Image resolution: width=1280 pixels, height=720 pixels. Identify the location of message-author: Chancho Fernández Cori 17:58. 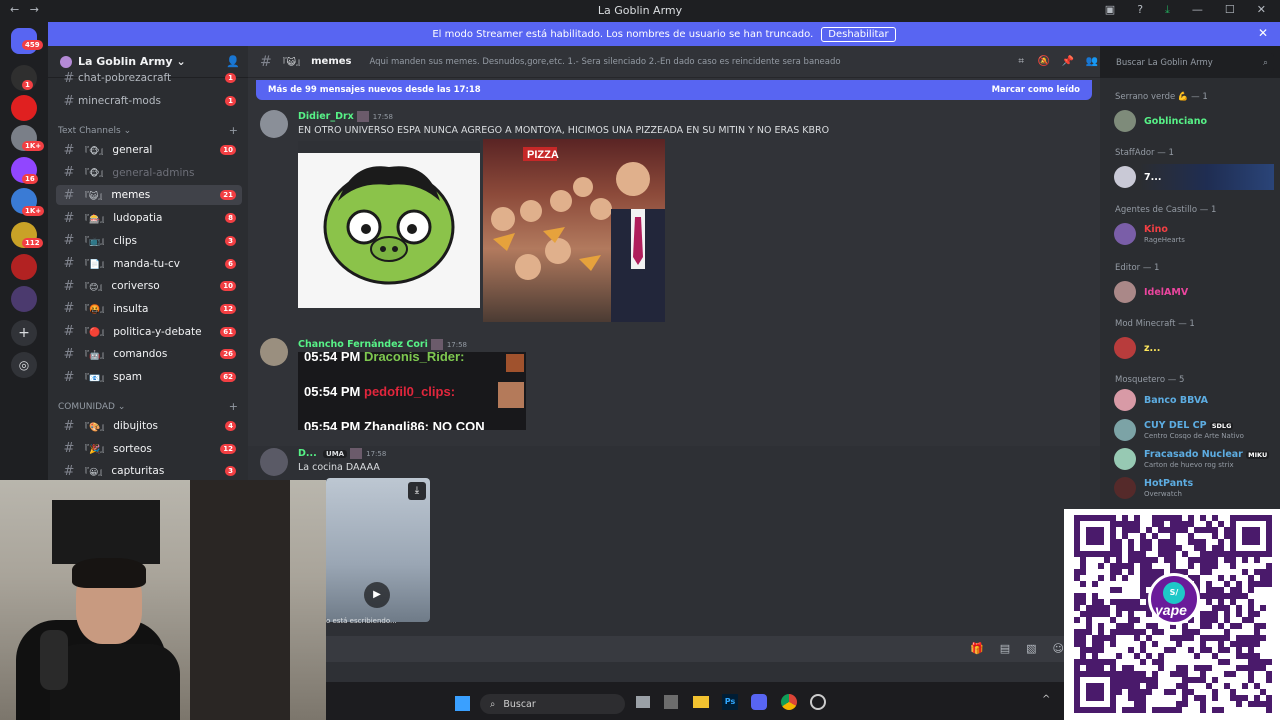
(382, 344).